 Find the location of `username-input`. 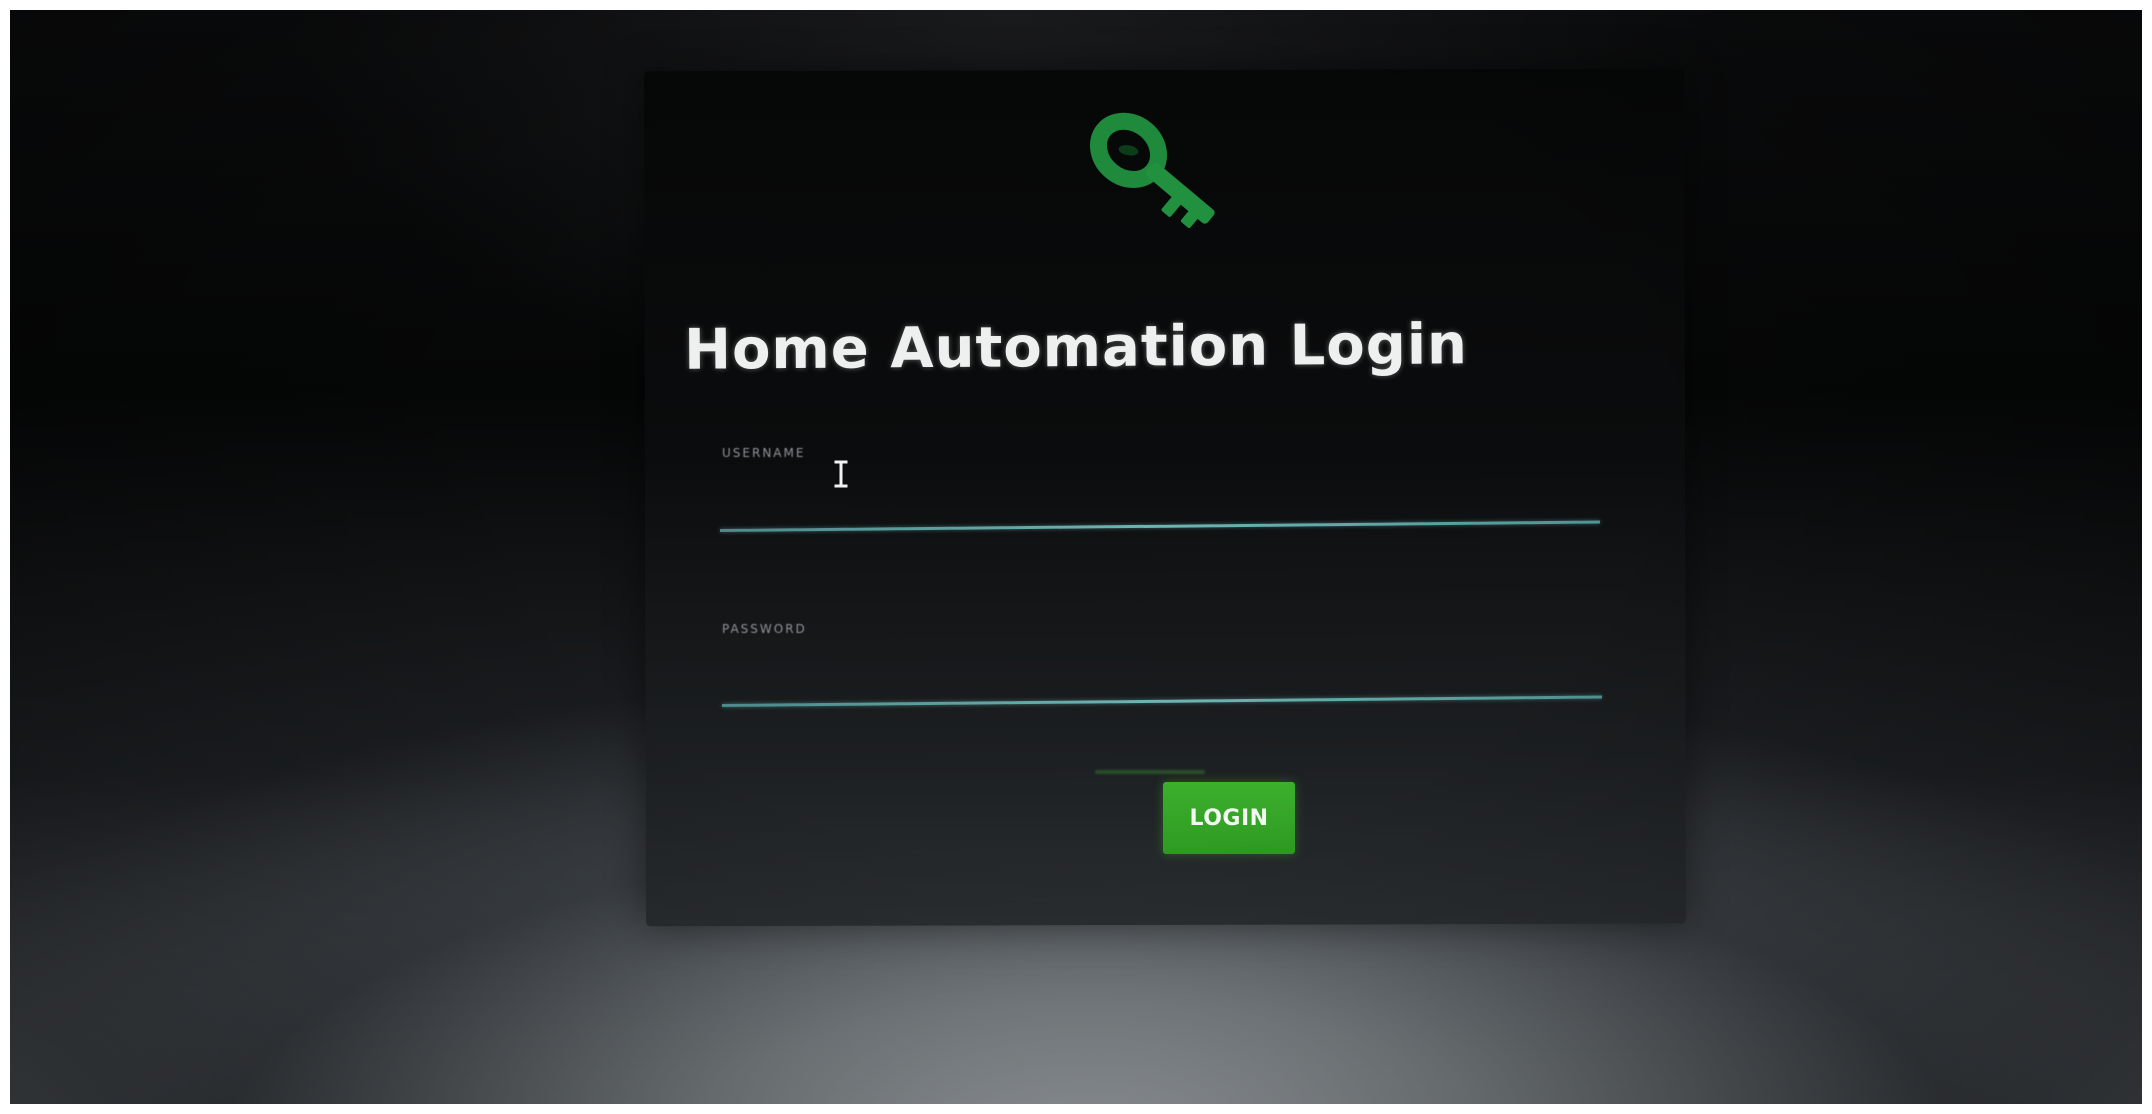

username-input is located at coordinates (1157, 492).